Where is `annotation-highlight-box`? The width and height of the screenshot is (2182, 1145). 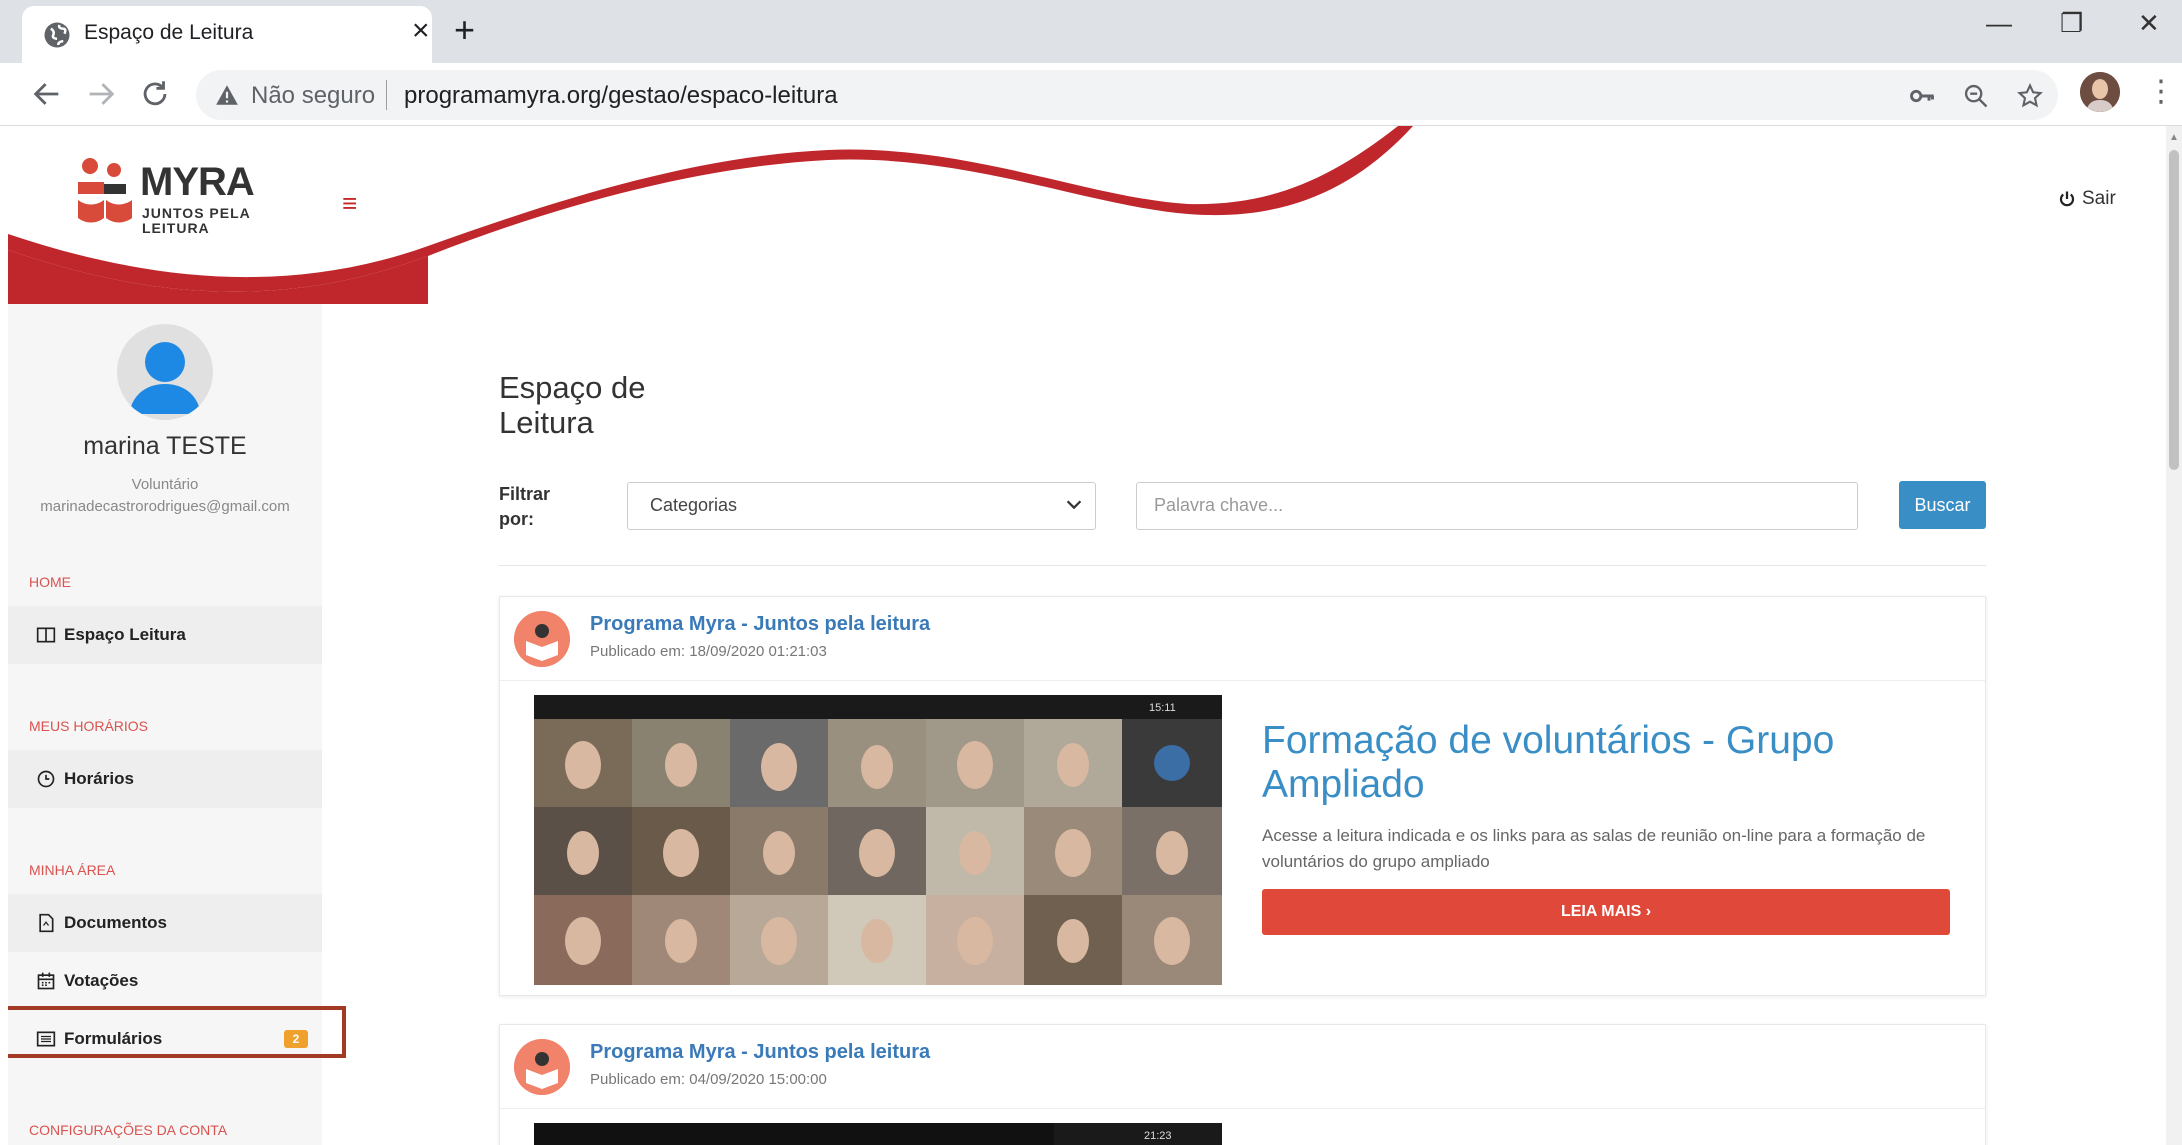
annotation-highlight-box is located at coordinates (177, 1032).